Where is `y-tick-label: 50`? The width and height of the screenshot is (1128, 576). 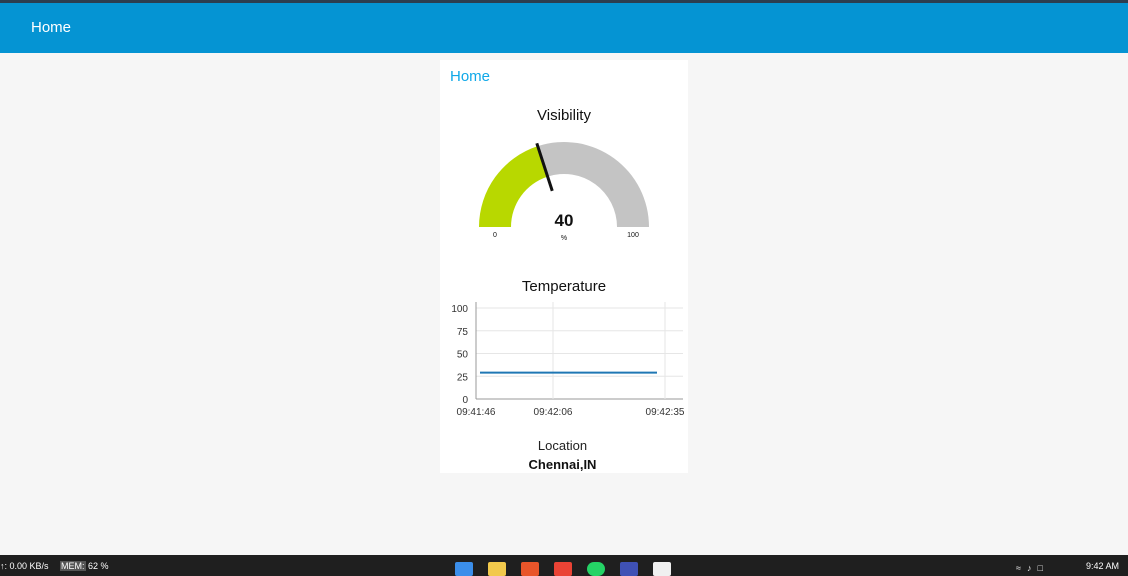
y-tick-label: 50 is located at coordinates (463, 355).